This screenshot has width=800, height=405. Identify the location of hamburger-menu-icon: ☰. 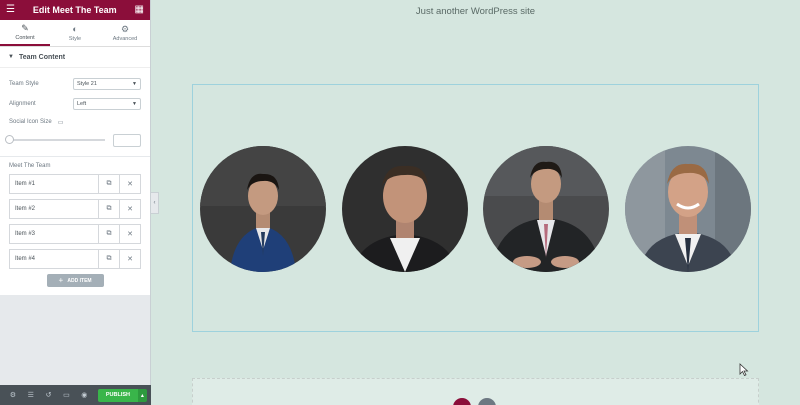
(10, 10).